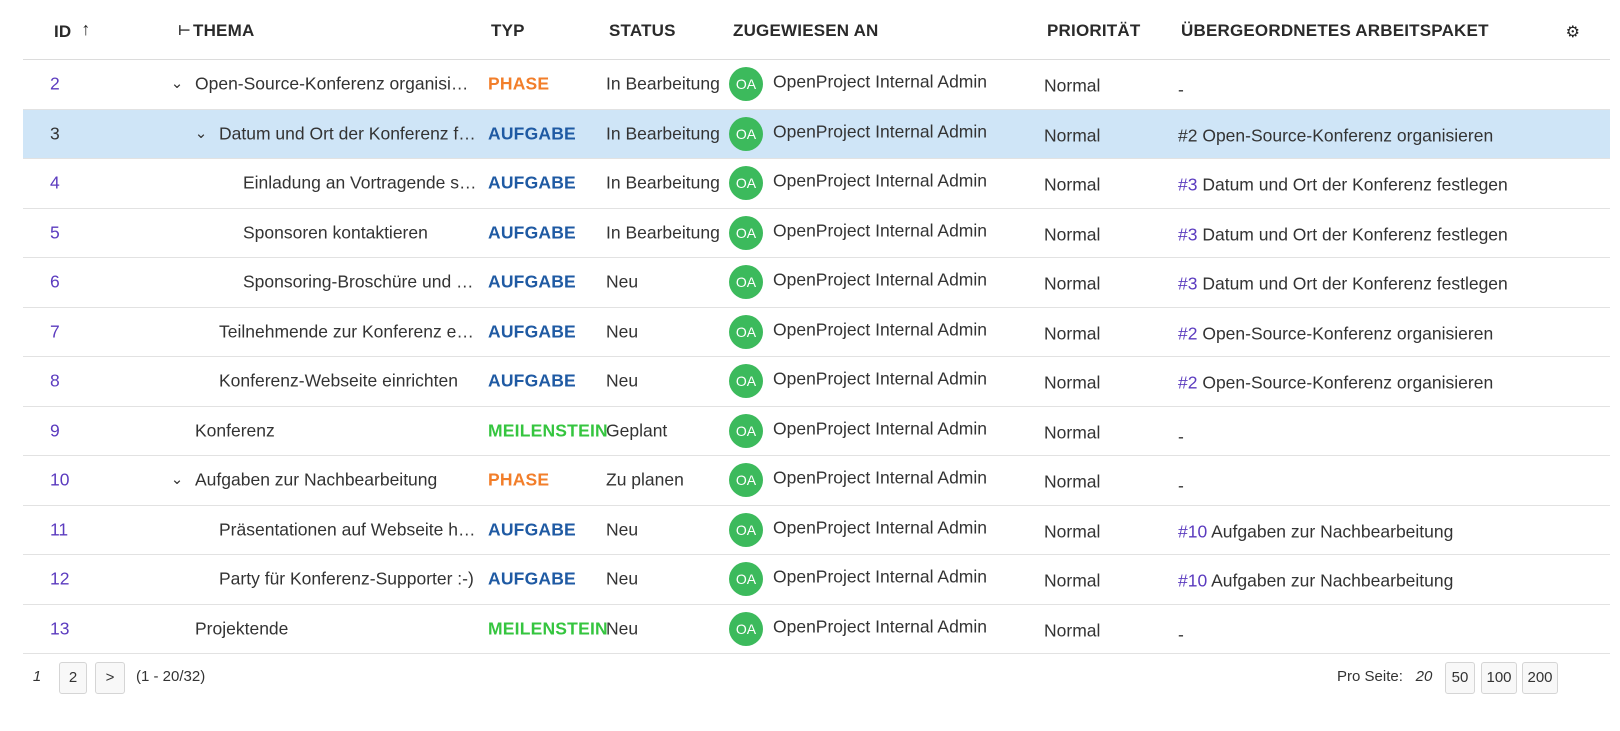 The width and height of the screenshot is (1620, 731). I want to click on sort-ascending-icon: ↑, so click(85, 29).